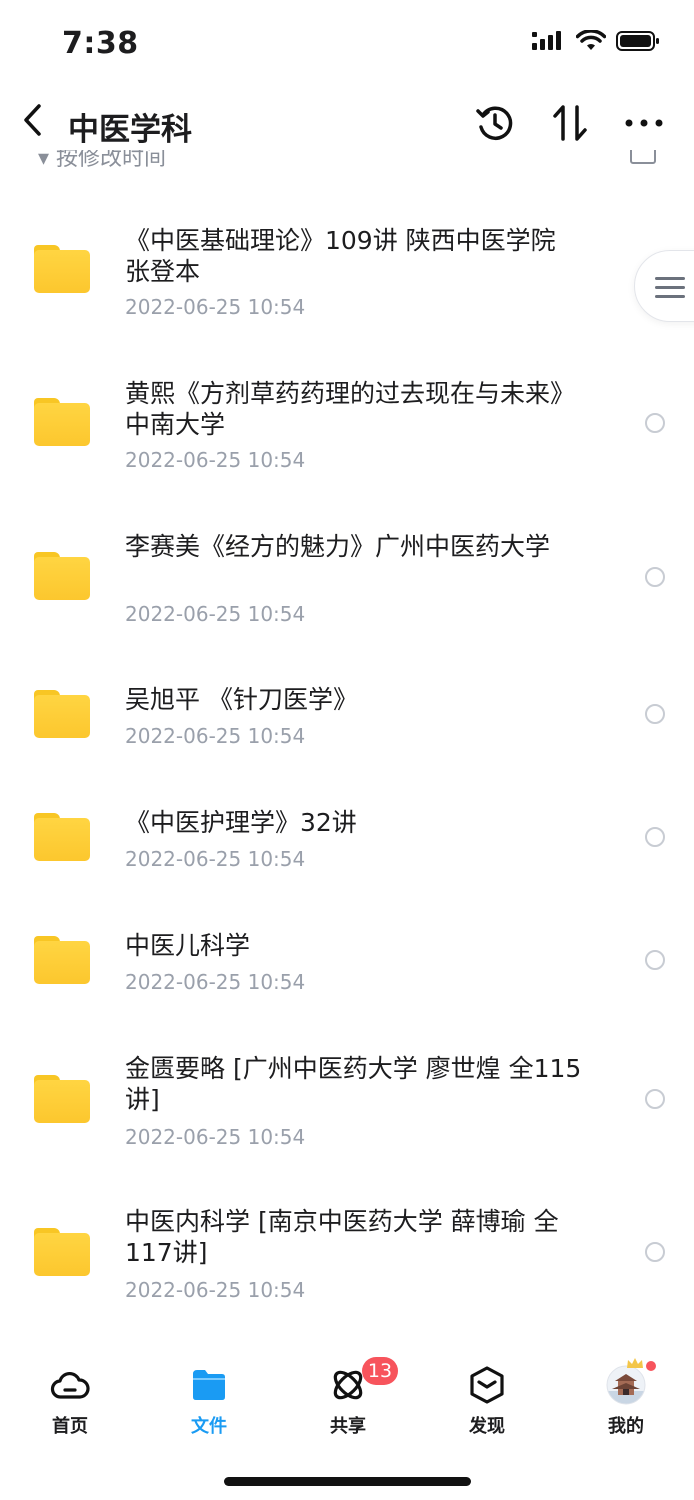 The image size is (694, 1500). Describe the element at coordinates (546, 40) in the screenshot. I see `cellular-signal-icon` at that location.